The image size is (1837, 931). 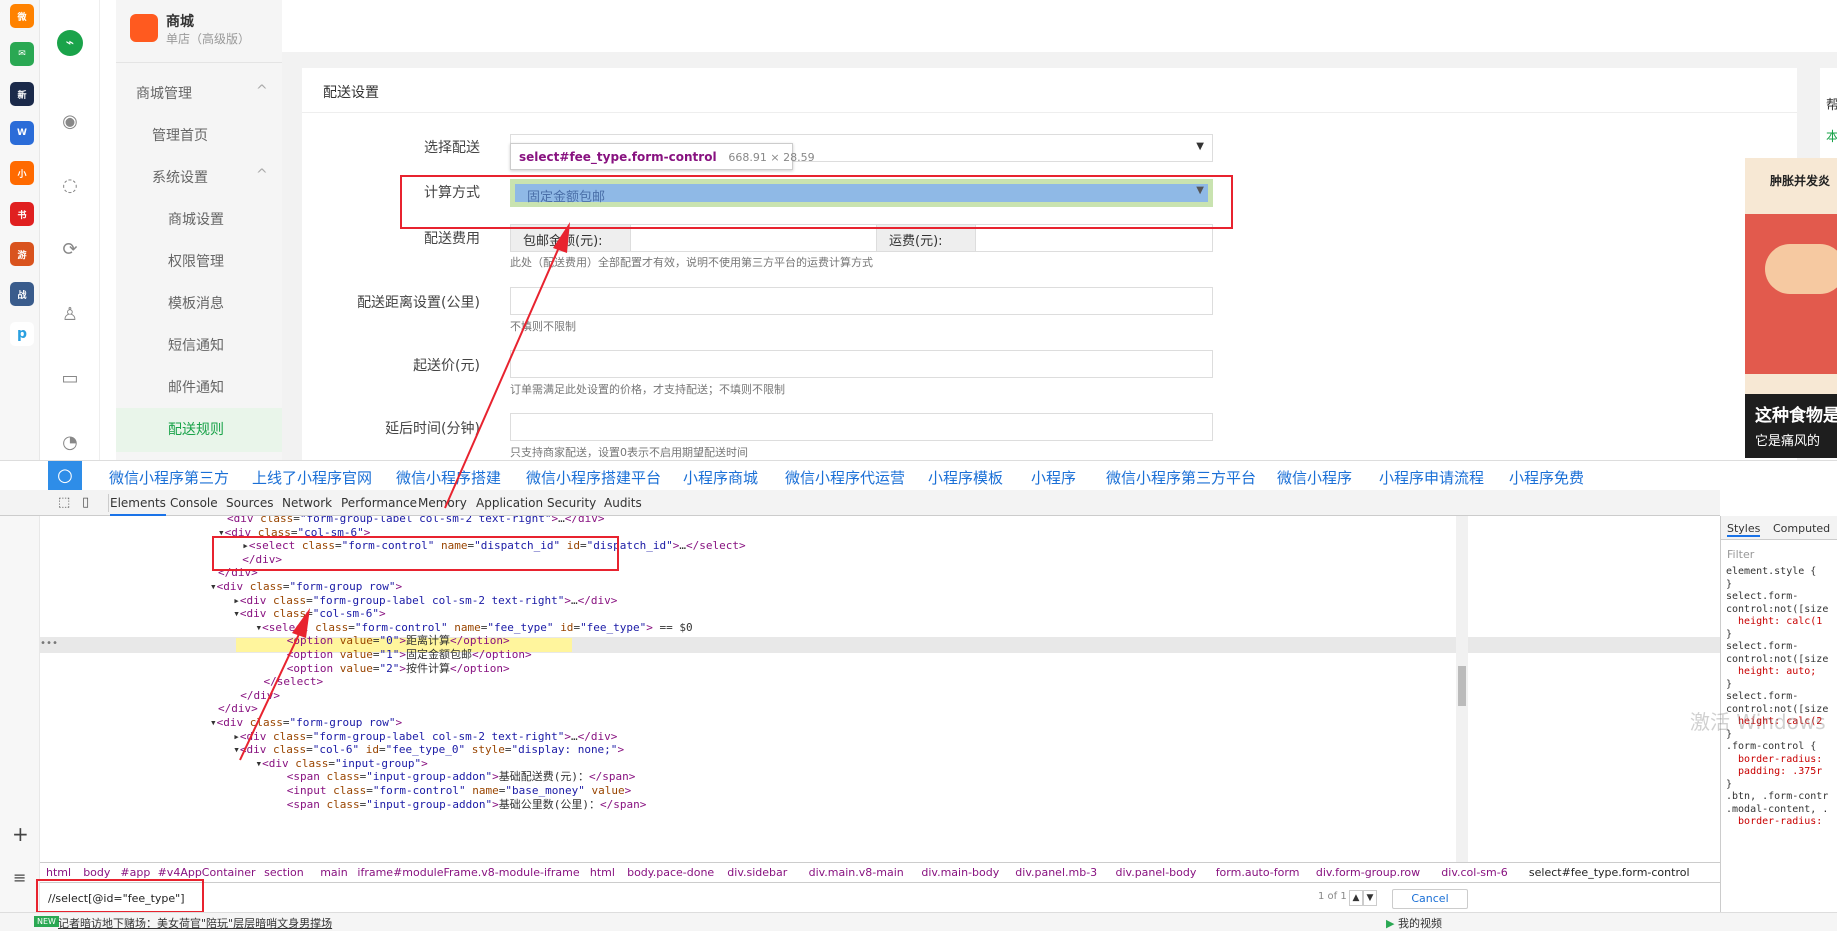 I want to click on annotation-arrows, so click(x=404, y=491).